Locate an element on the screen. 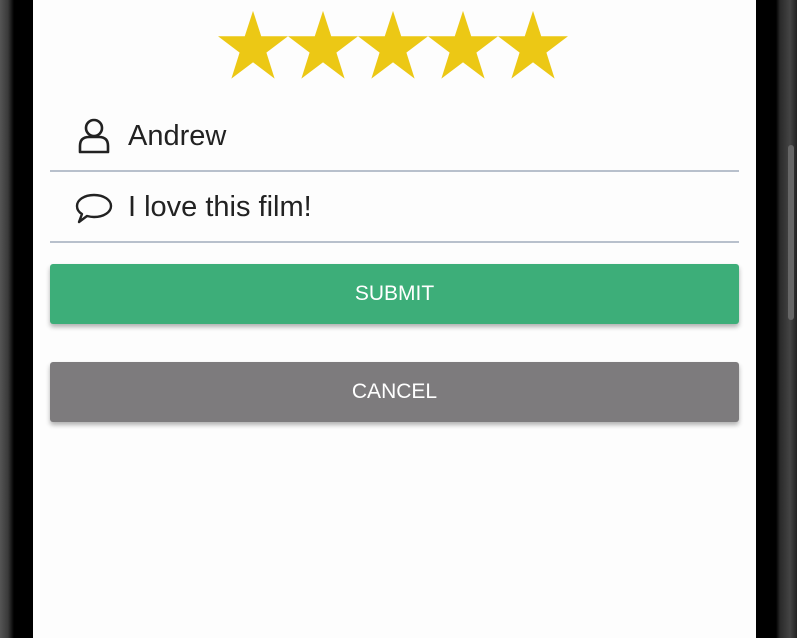 Image resolution: width=797 pixels, height=638 pixels. user-icon is located at coordinates (94, 136).